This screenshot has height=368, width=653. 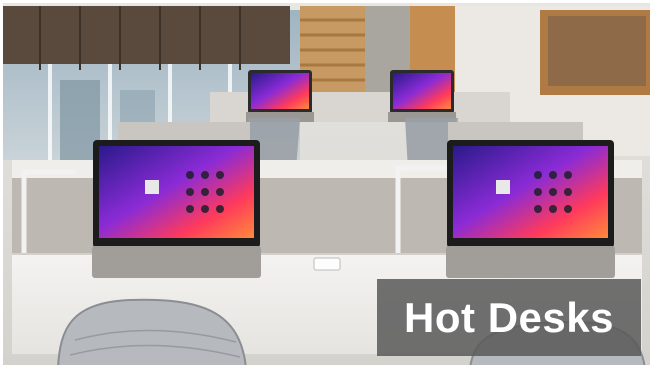 I want to click on caption-title: Hot Desks, so click(x=509, y=317).